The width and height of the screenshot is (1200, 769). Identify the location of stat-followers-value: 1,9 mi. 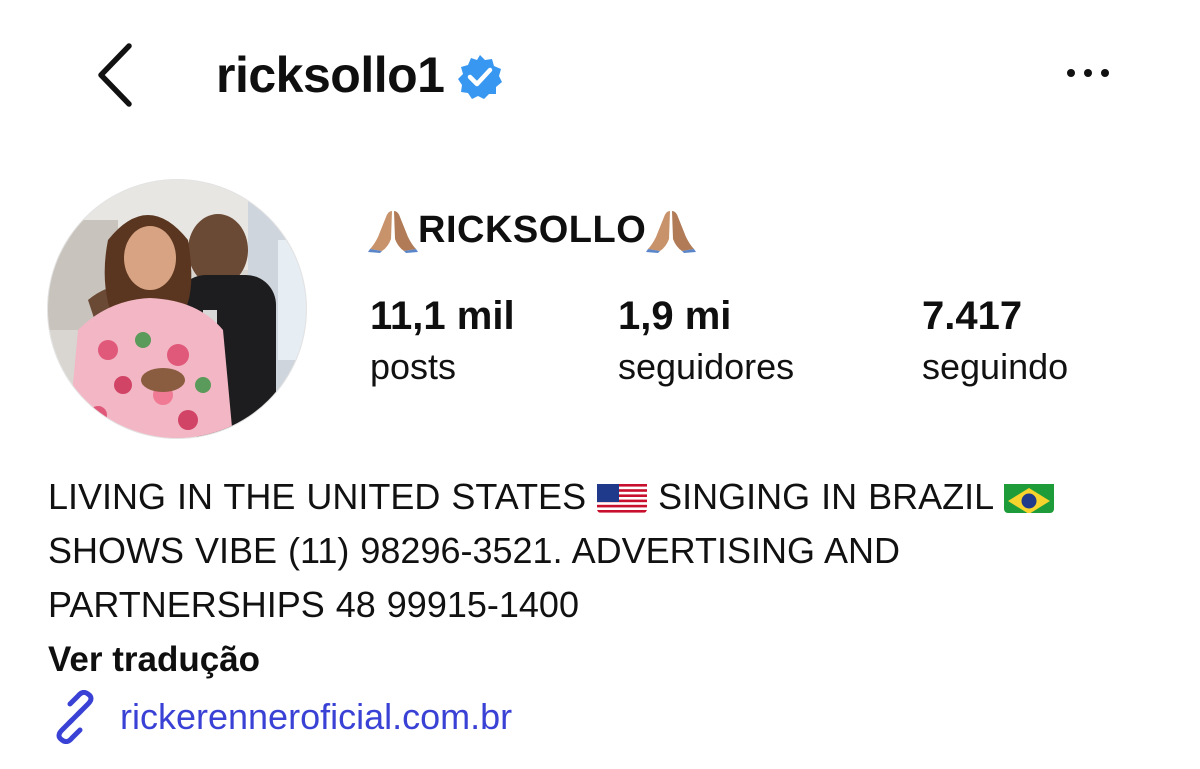
(675, 316).